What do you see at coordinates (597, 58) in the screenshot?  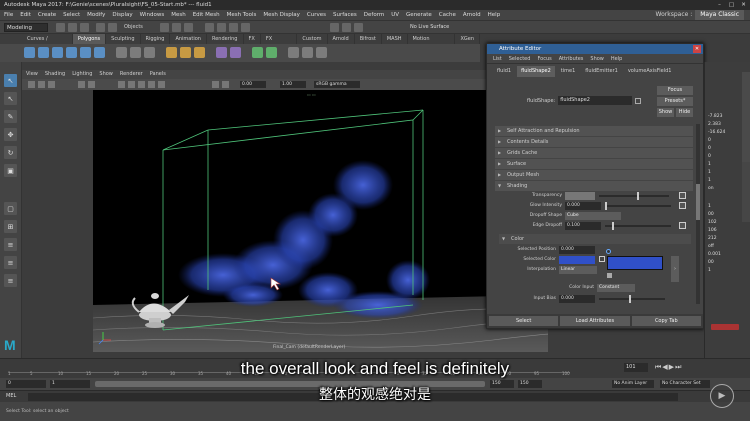 I see `ae-menu-show: Show` at bounding box center [597, 58].